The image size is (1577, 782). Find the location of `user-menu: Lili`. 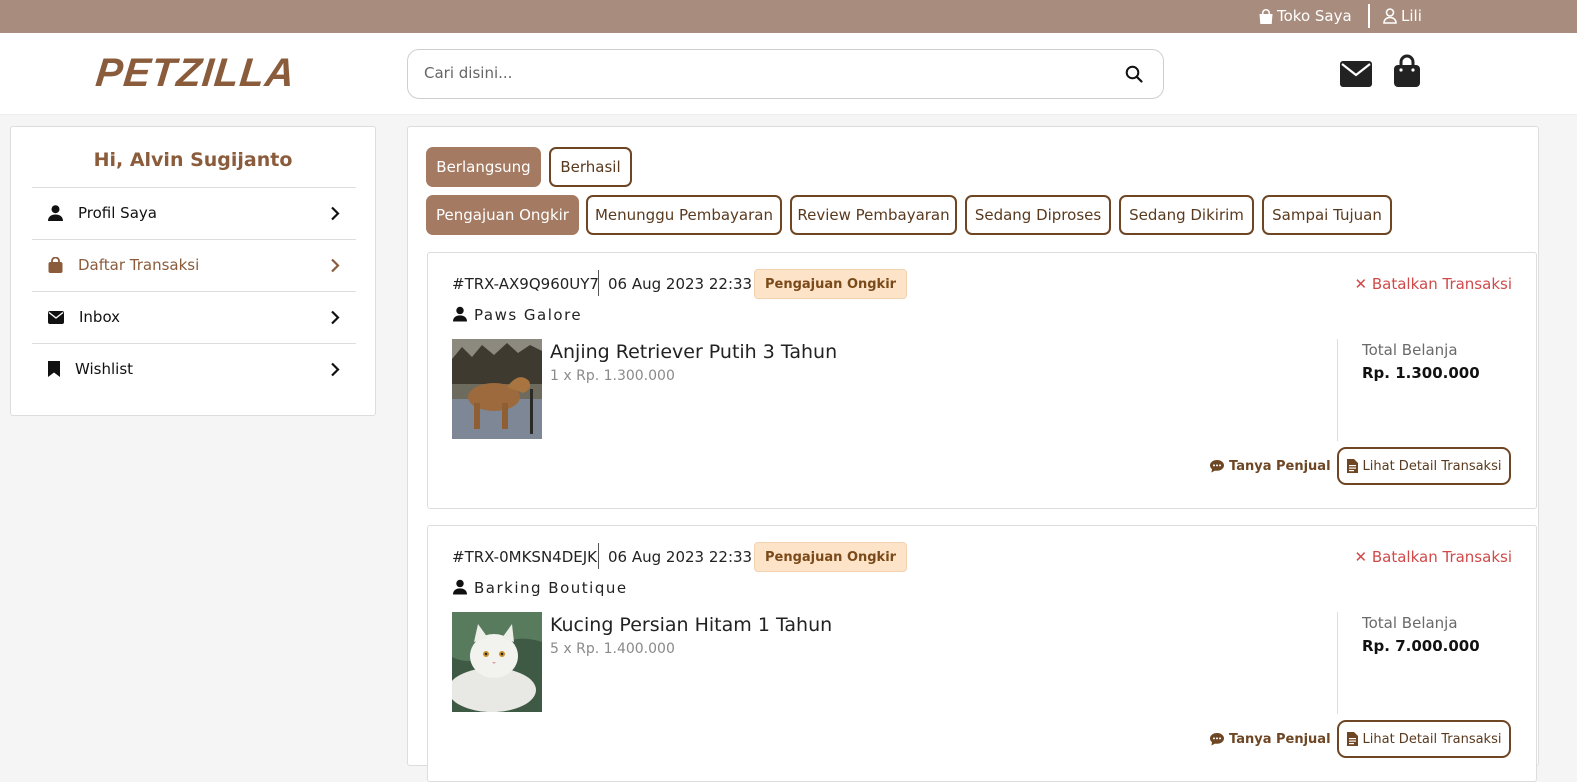

user-menu: Lili is located at coordinates (1402, 16).